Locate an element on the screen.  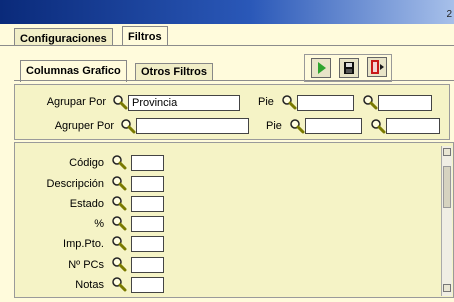
agrupar-por-field: Provincia is located at coordinates (184, 103).